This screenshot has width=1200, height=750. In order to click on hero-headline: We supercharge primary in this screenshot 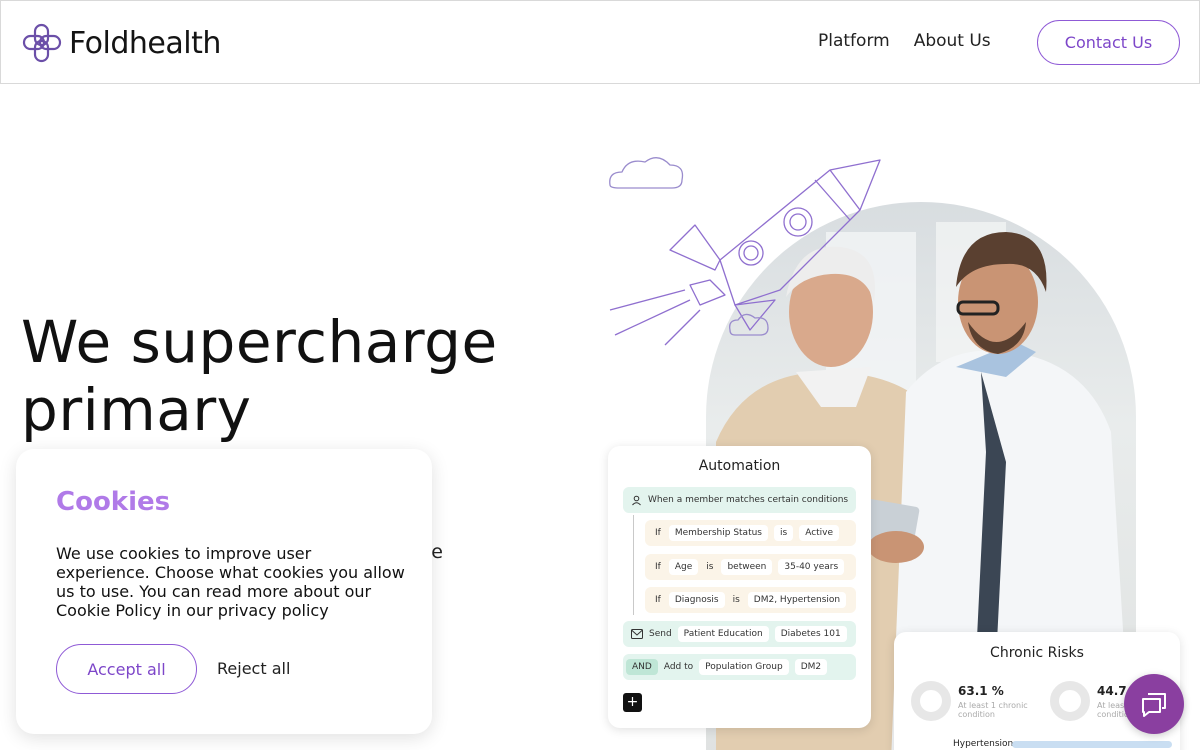, I will do `click(291, 376)`.